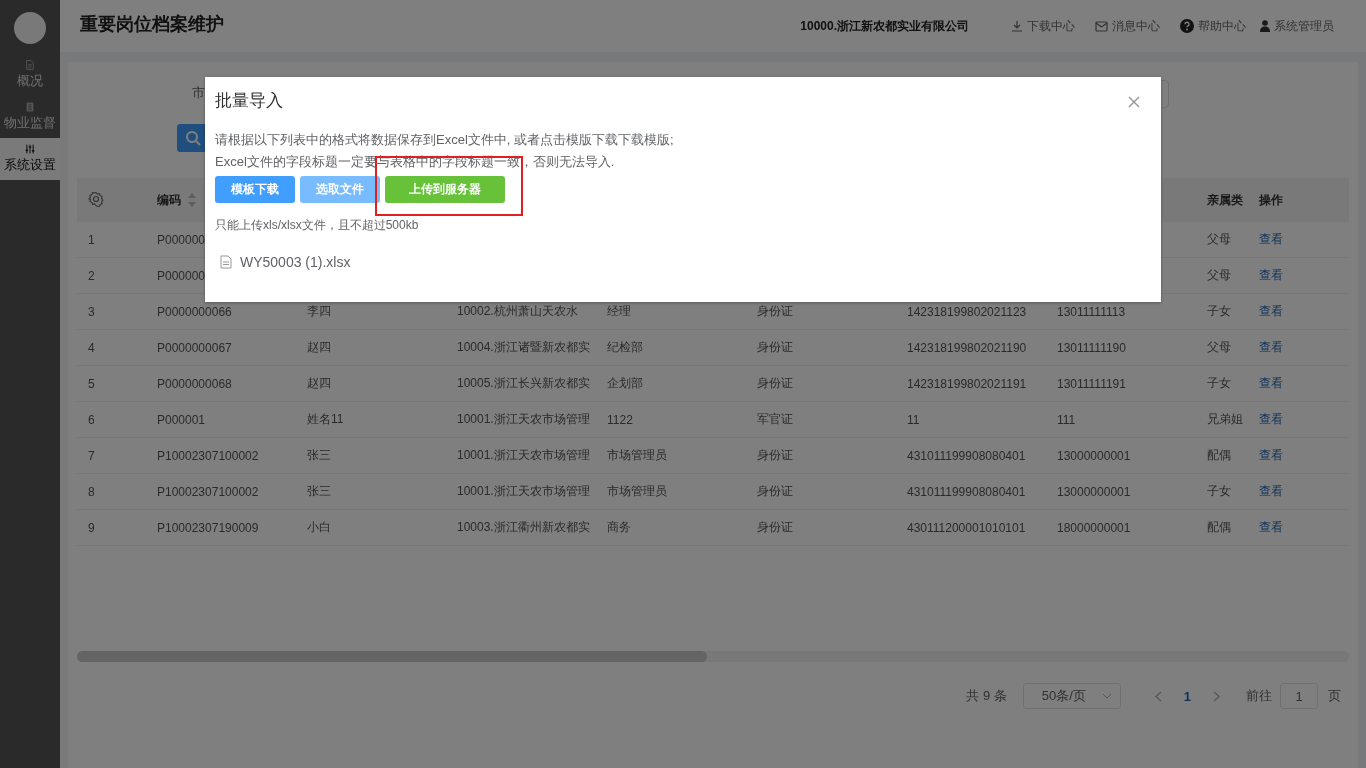 The height and width of the screenshot is (768, 1366). Describe the element at coordinates (1091, 347) in the screenshot. I see `table-cell: 13011111190` at that location.